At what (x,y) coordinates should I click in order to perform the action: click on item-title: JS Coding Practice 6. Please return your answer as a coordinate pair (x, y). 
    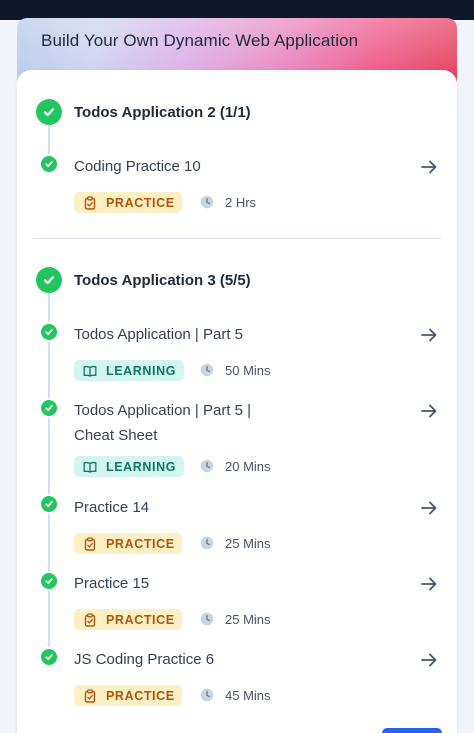
    Looking at the image, I should click on (214, 659).